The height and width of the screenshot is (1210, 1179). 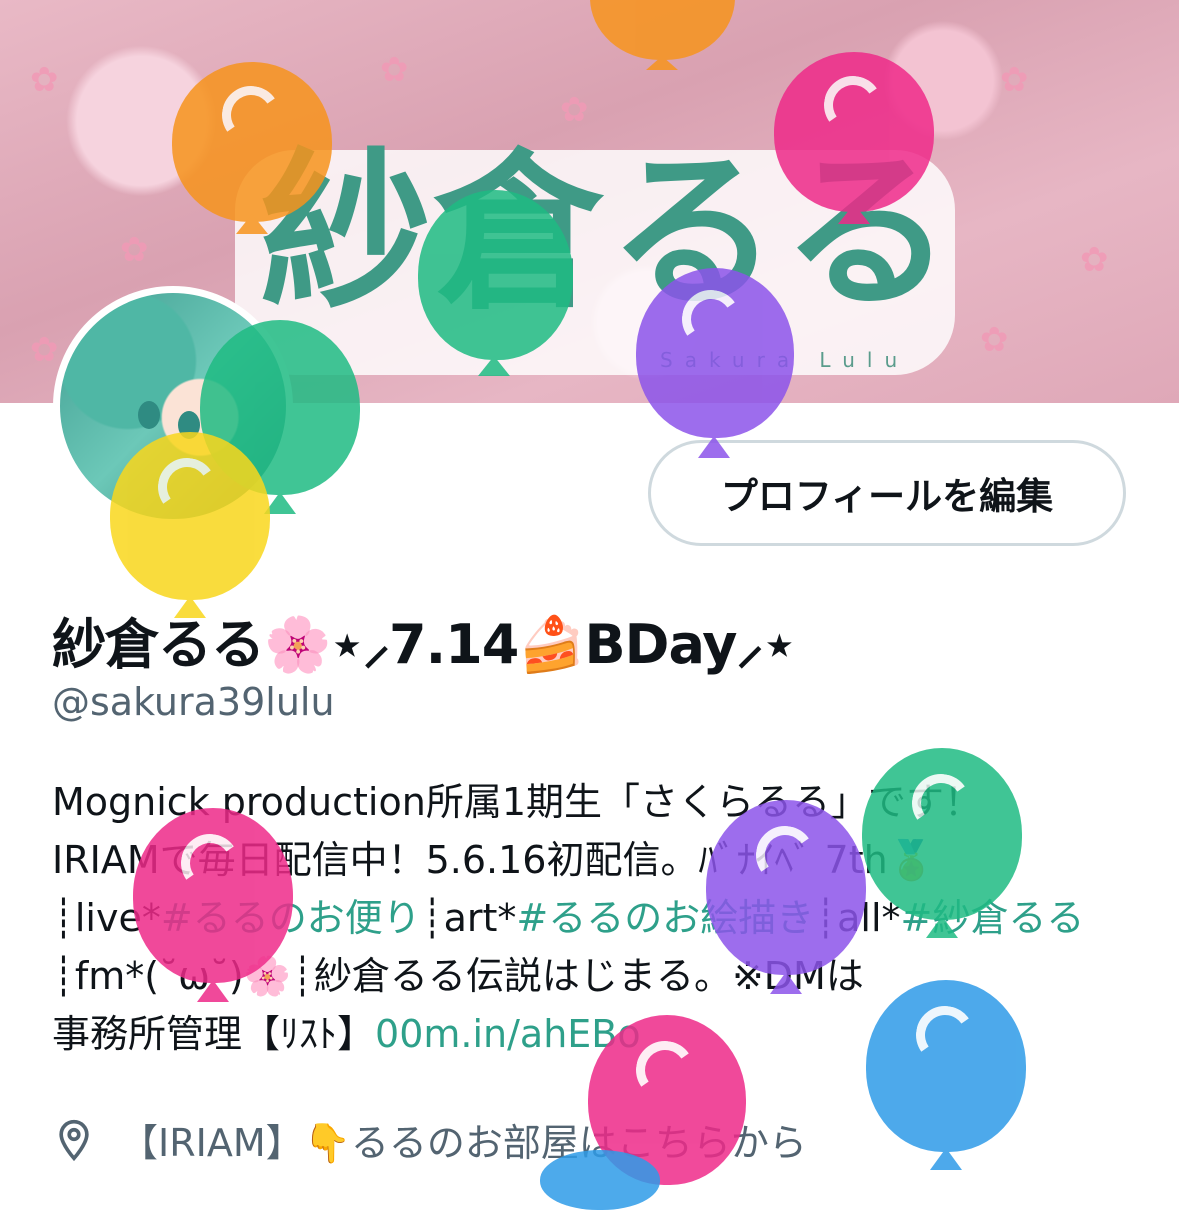 What do you see at coordinates (468, 918) in the screenshot?
I see `bio-segment-art: ┊art*` at bounding box center [468, 918].